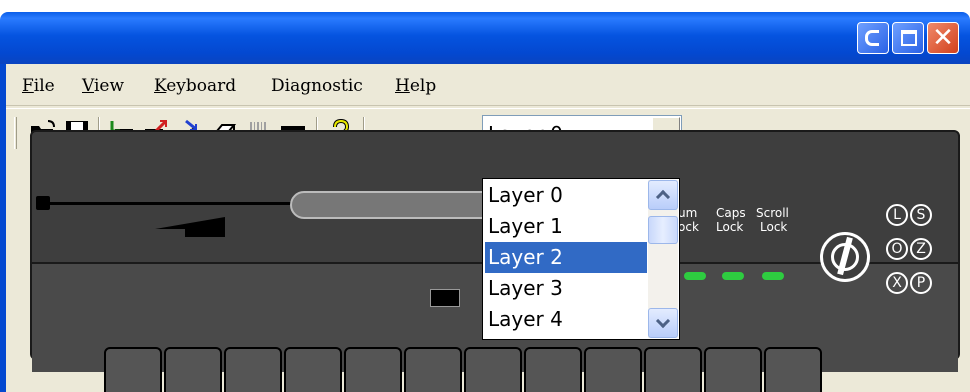 The image size is (970, 392). I want to click on dropdown-scrollbar, so click(663, 259).